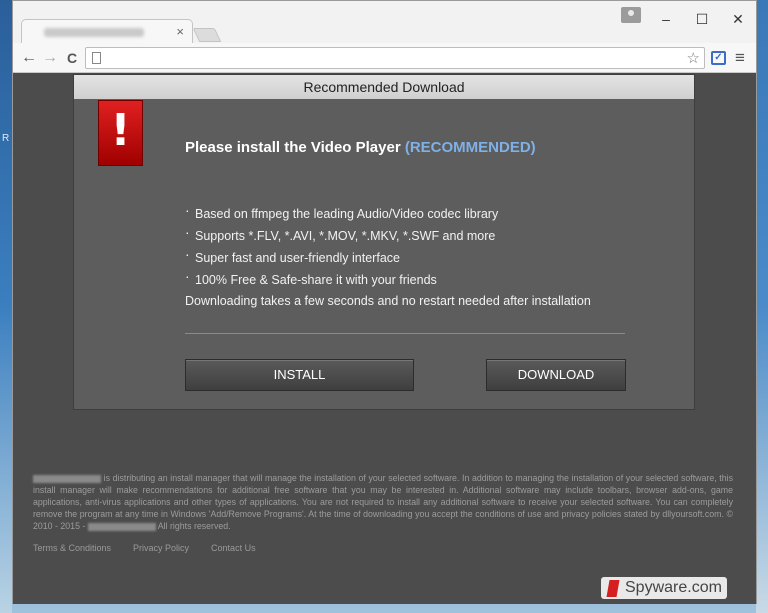 This screenshot has width=768, height=613. I want to click on close-button: ✕, so click(738, 19).